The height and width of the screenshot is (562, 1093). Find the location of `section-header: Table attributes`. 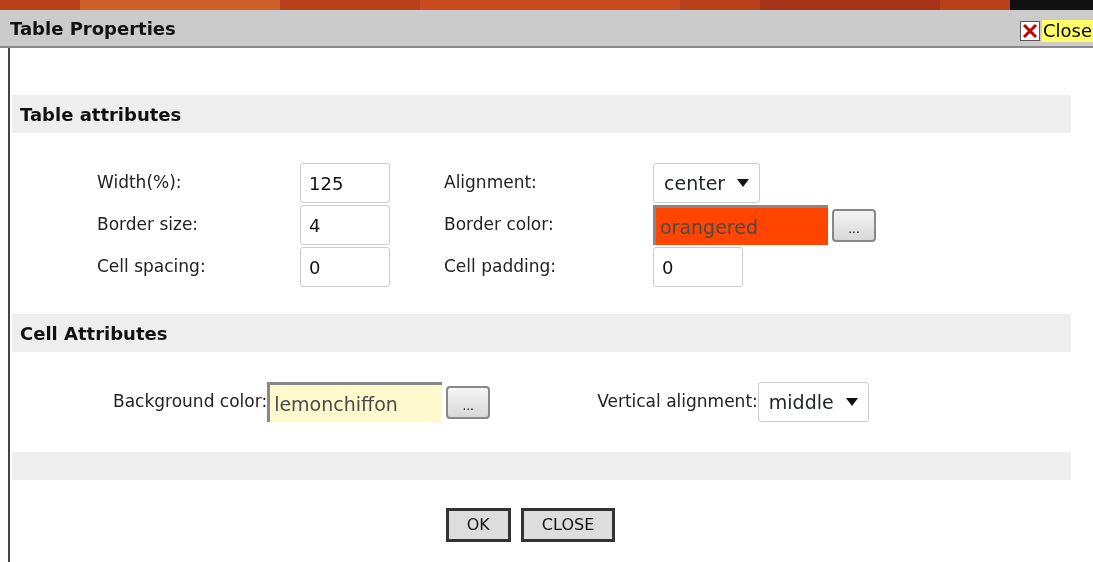

section-header: Table attributes is located at coordinates (541, 114).